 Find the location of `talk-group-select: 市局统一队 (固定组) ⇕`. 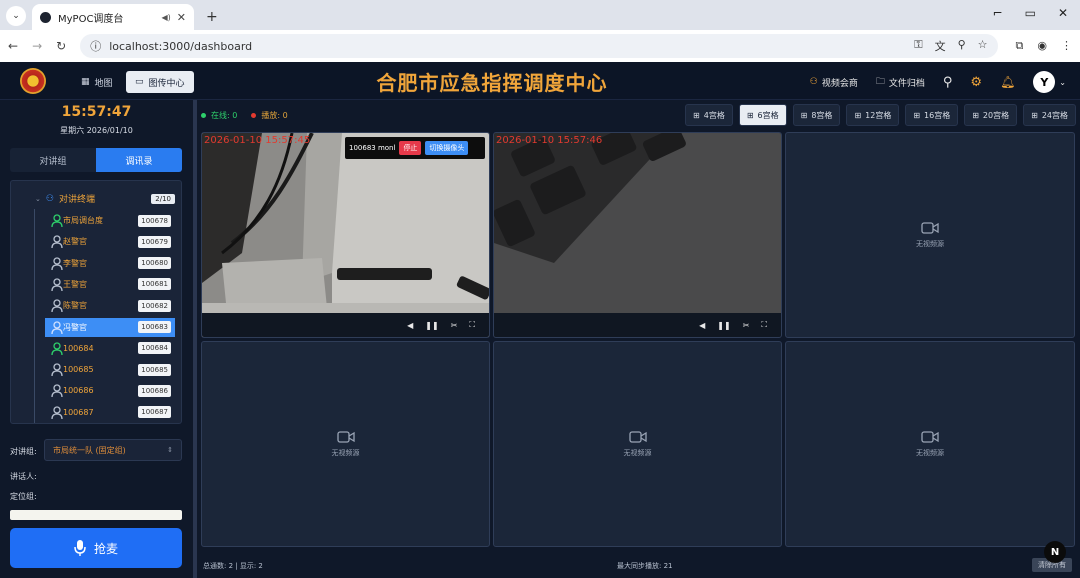

talk-group-select: 市局统一队 (固定组) ⇕ is located at coordinates (113, 450).